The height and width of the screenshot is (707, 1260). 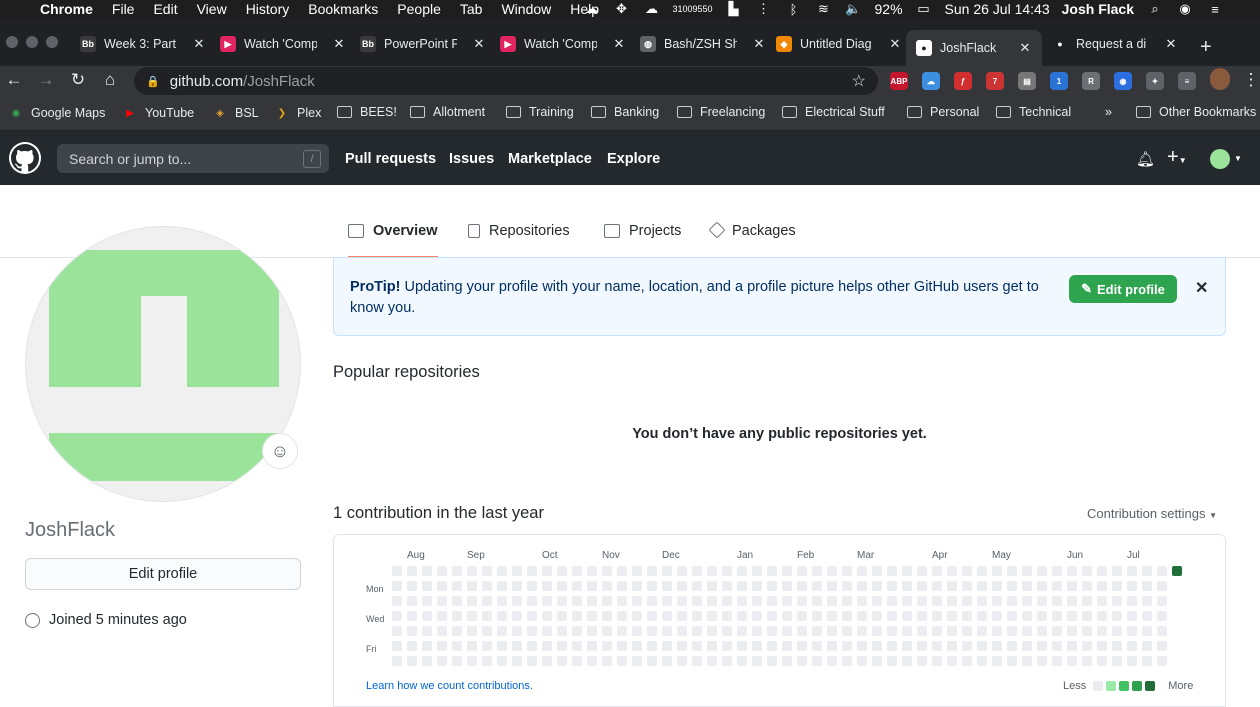 I want to click on extension-icon: ☁, so click(x=931, y=81).